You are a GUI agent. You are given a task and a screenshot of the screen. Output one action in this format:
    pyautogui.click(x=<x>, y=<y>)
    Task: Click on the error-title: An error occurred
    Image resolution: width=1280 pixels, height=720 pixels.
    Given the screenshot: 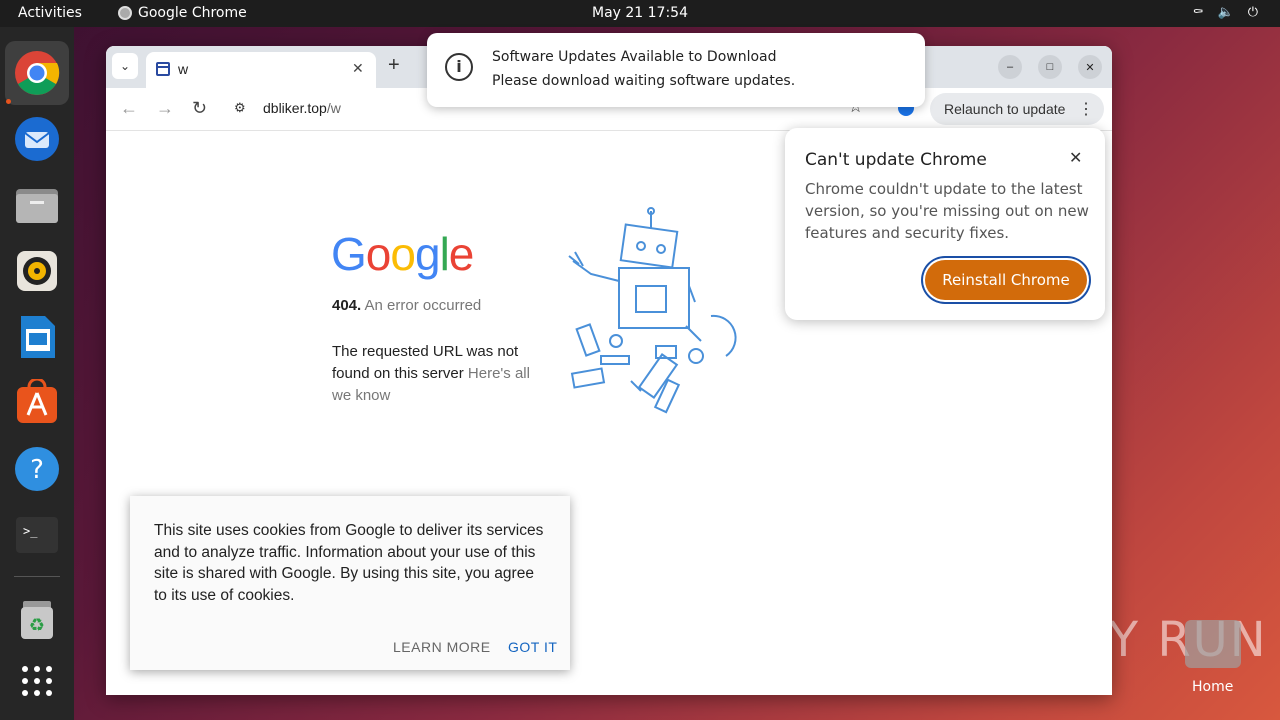 What is the action you would take?
    pyautogui.click(x=423, y=305)
    